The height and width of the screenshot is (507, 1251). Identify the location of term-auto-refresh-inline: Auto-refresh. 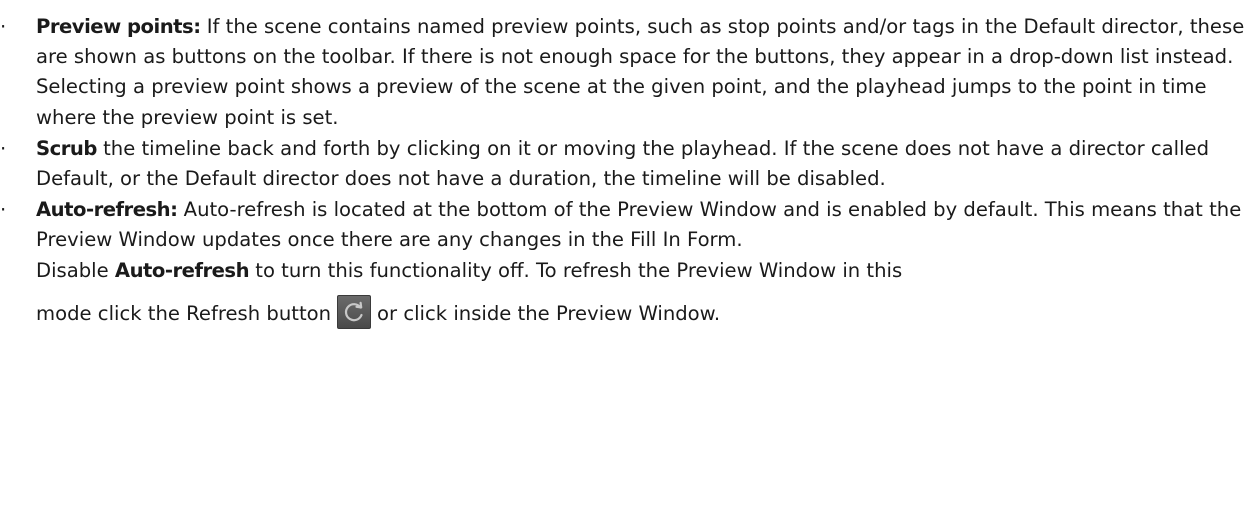
(182, 270).